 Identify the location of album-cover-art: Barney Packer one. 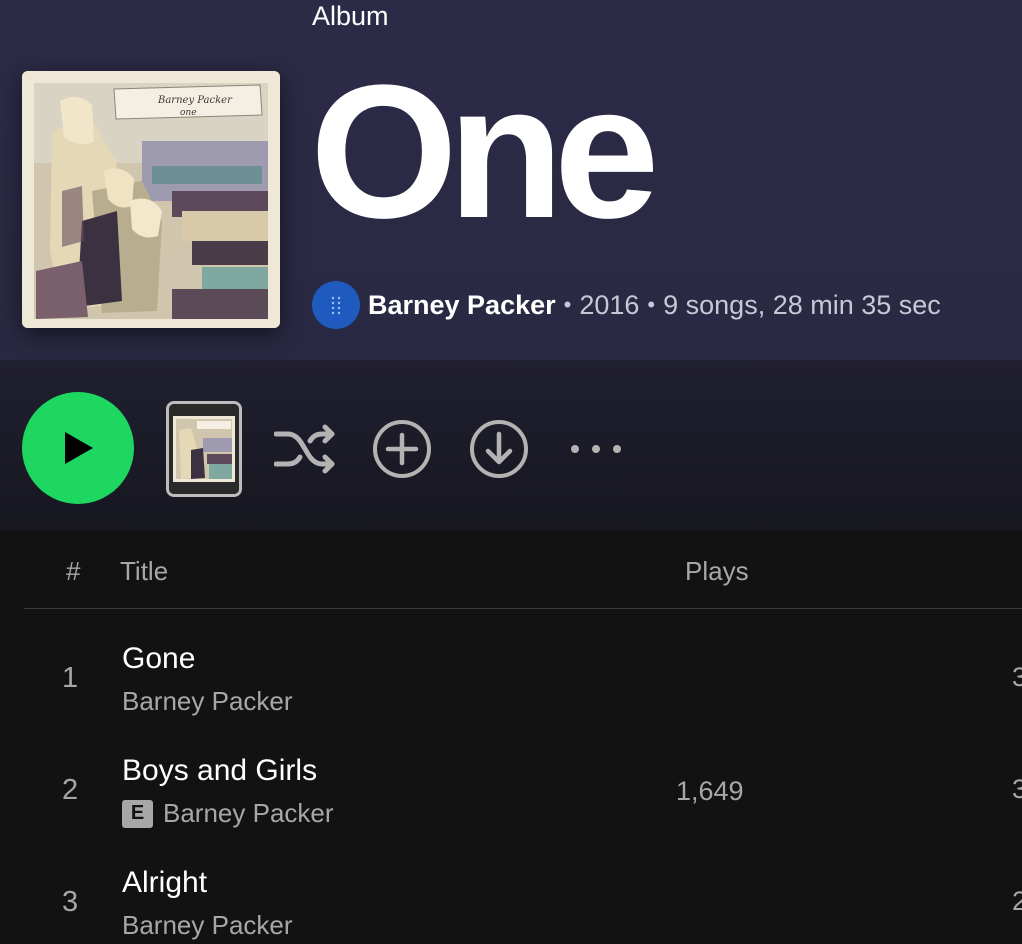
(151, 199).